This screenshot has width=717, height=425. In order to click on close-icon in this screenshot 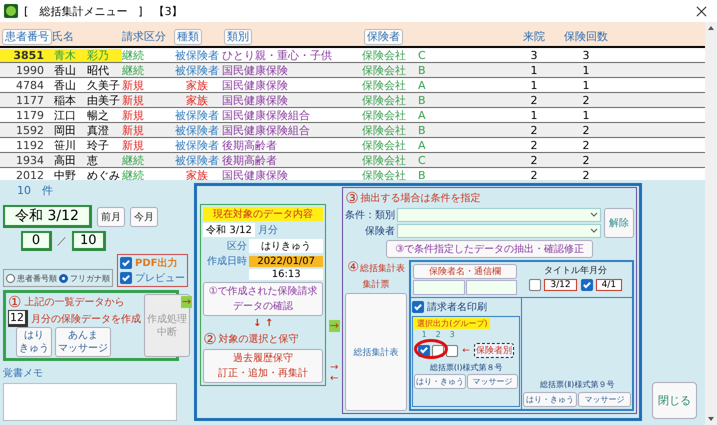, I will do `click(701, 11)`.